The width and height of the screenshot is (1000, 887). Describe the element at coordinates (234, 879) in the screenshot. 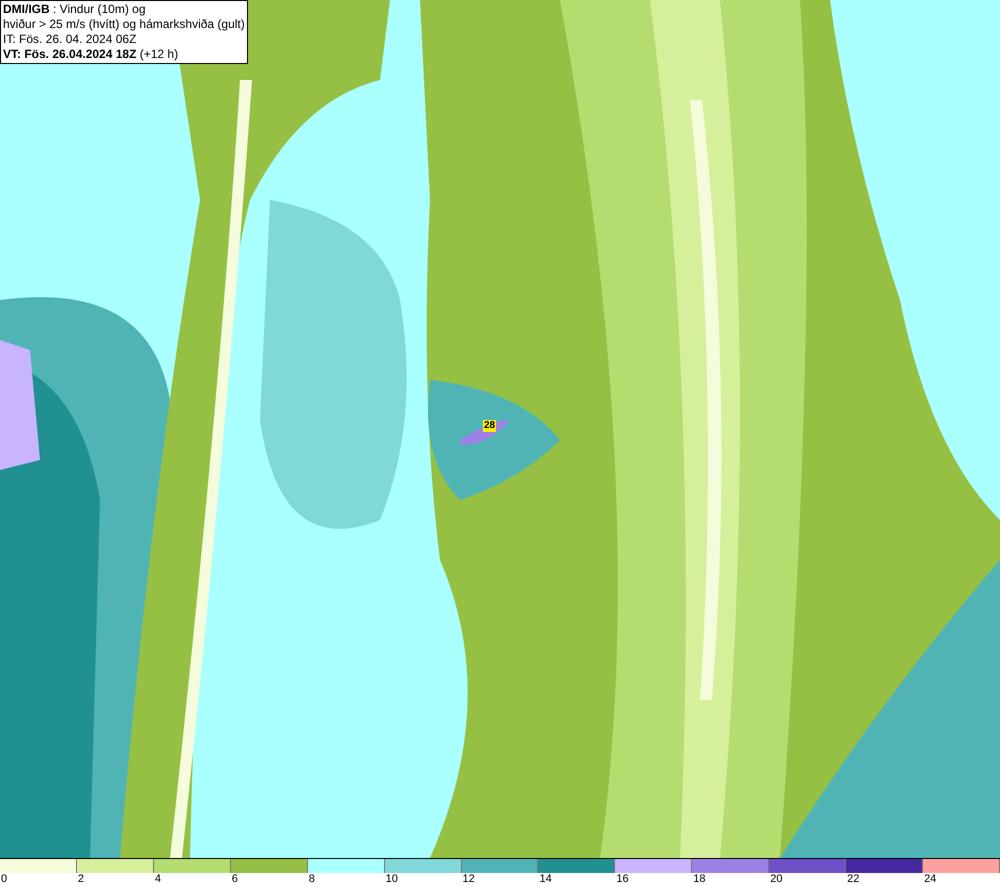

I see `legend-tick-label: 6` at that location.